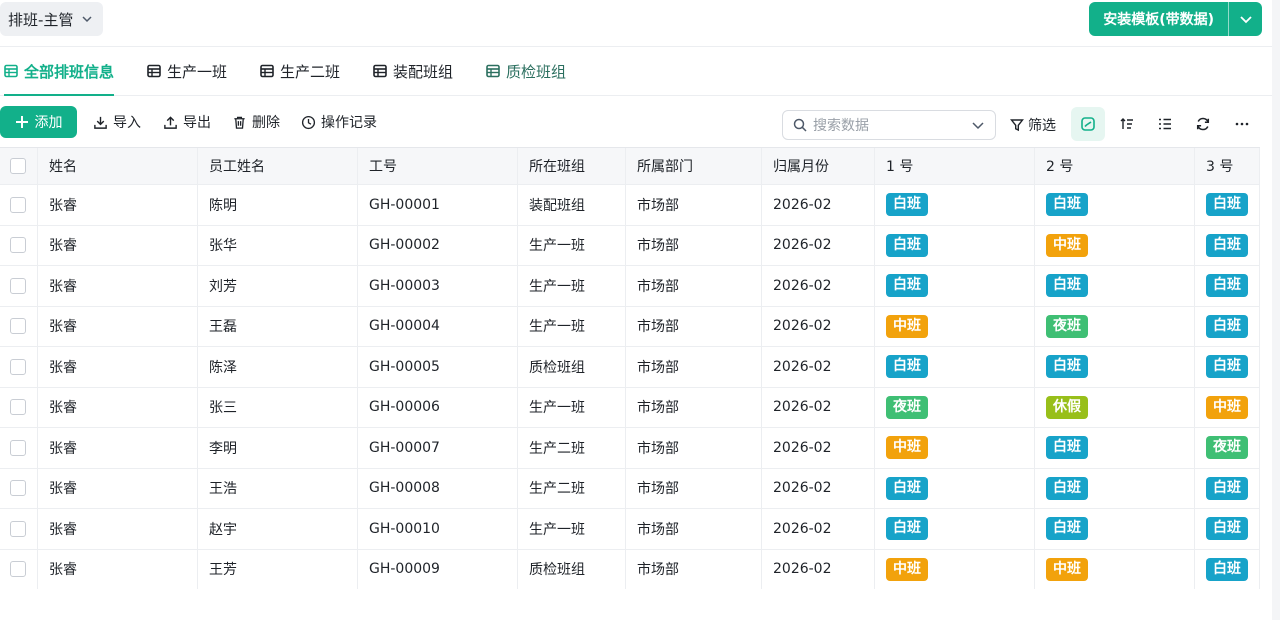  Describe the element at coordinates (630, 407) in the screenshot. I see `table-row: 张睿 张三 GH-00006 生产一班 市场部 2026-02 夜班 休假 中班` at that location.